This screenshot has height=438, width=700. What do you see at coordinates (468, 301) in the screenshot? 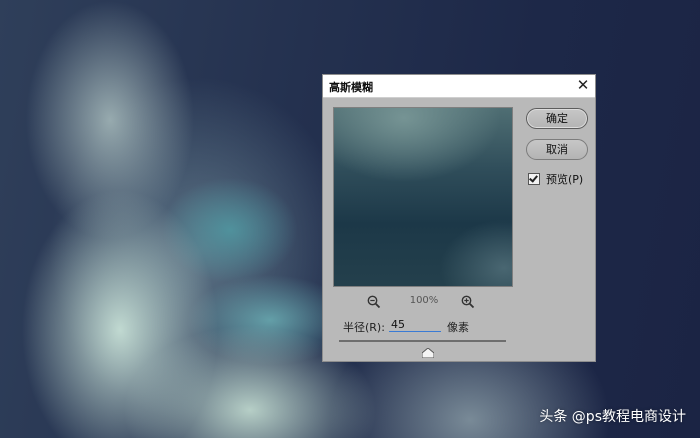
I see `zoom-in-icon` at bounding box center [468, 301].